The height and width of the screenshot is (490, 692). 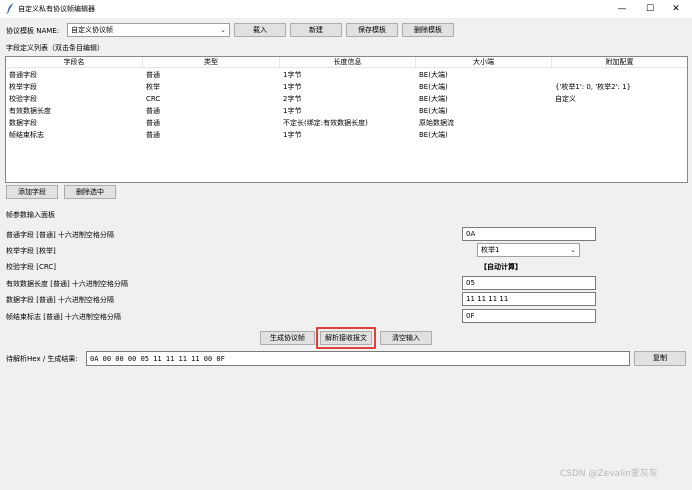 I want to click on table-row: 帧结束标志 普通 1字节 BE(大端), so click(x=346, y=135).